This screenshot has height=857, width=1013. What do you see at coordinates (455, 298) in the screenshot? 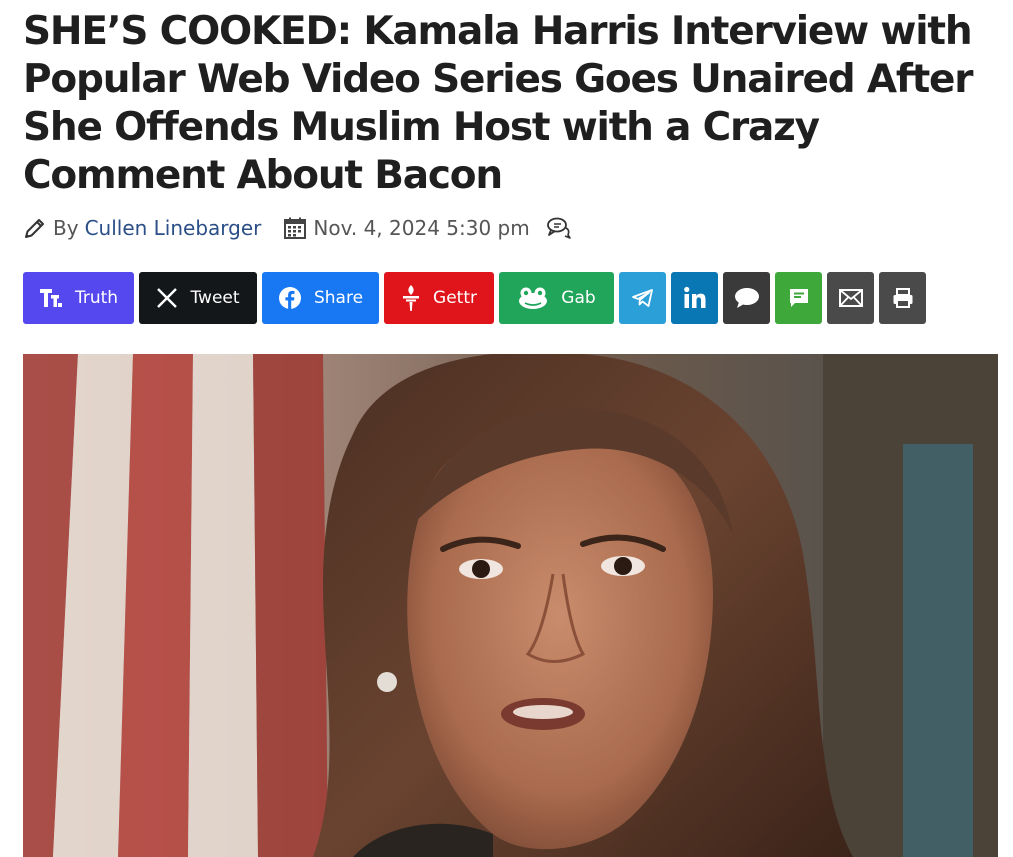
I see `gettr-share-label: Gettr` at bounding box center [455, 298].